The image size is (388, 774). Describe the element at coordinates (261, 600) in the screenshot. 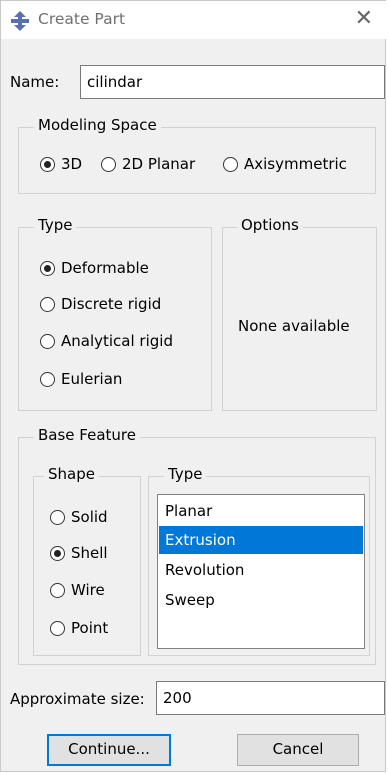

I see `list-item-sweep: Sweep` at that location.